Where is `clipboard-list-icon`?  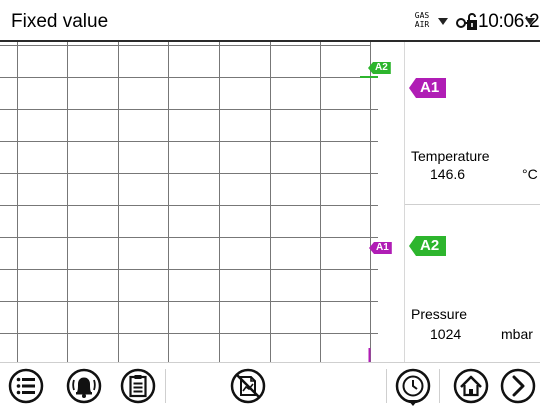
clipboard-list-icon is located at coordinates (138, 386).